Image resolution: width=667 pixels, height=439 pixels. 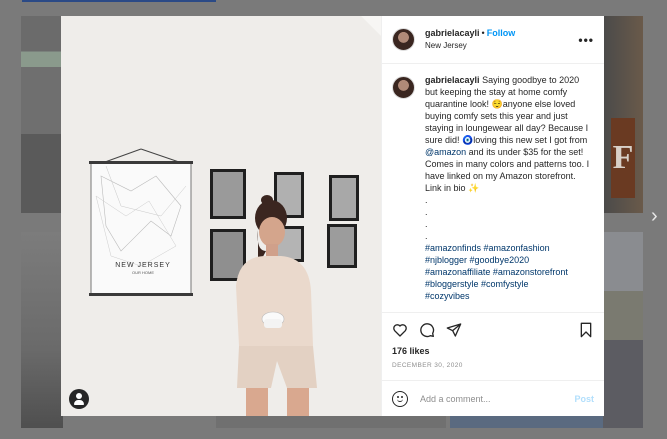 What do you see at coordinates (493, 329) in the screenshot?
I see `action-bar` at bounding box center [493, 329].